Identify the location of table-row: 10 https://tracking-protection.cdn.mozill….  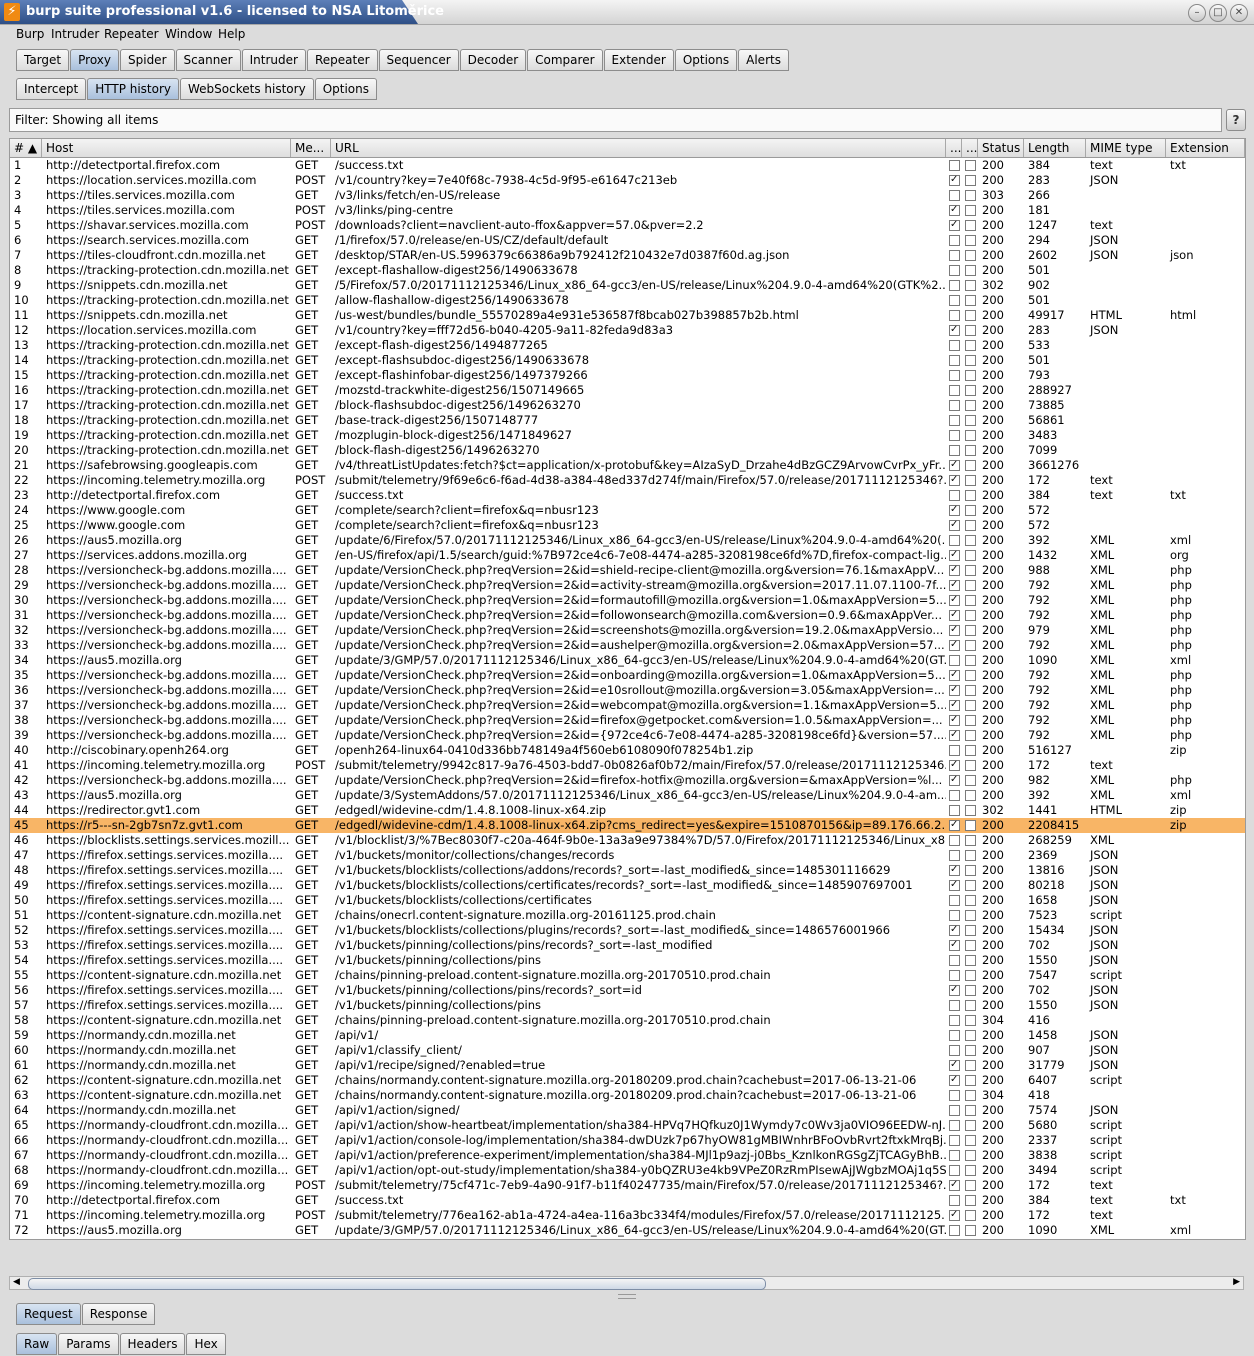
(627, 300).